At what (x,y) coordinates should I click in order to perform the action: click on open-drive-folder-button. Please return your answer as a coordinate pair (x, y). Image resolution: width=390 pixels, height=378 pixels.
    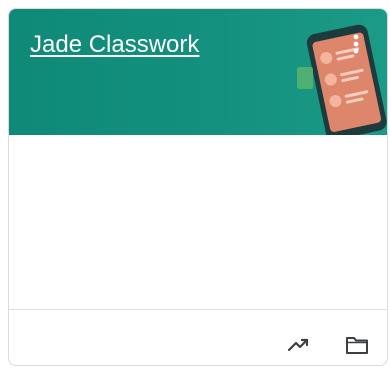
    Looking at the image, I should click on (357, 345).